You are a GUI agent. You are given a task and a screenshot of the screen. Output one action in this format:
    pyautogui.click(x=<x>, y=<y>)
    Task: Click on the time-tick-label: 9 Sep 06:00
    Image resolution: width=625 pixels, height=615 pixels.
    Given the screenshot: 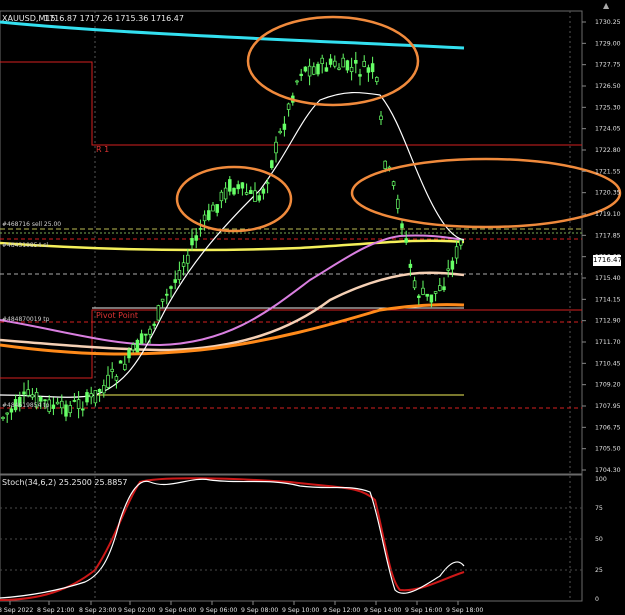 What is the action you would take?
    pyautogui.click(x=218, y=610)
    